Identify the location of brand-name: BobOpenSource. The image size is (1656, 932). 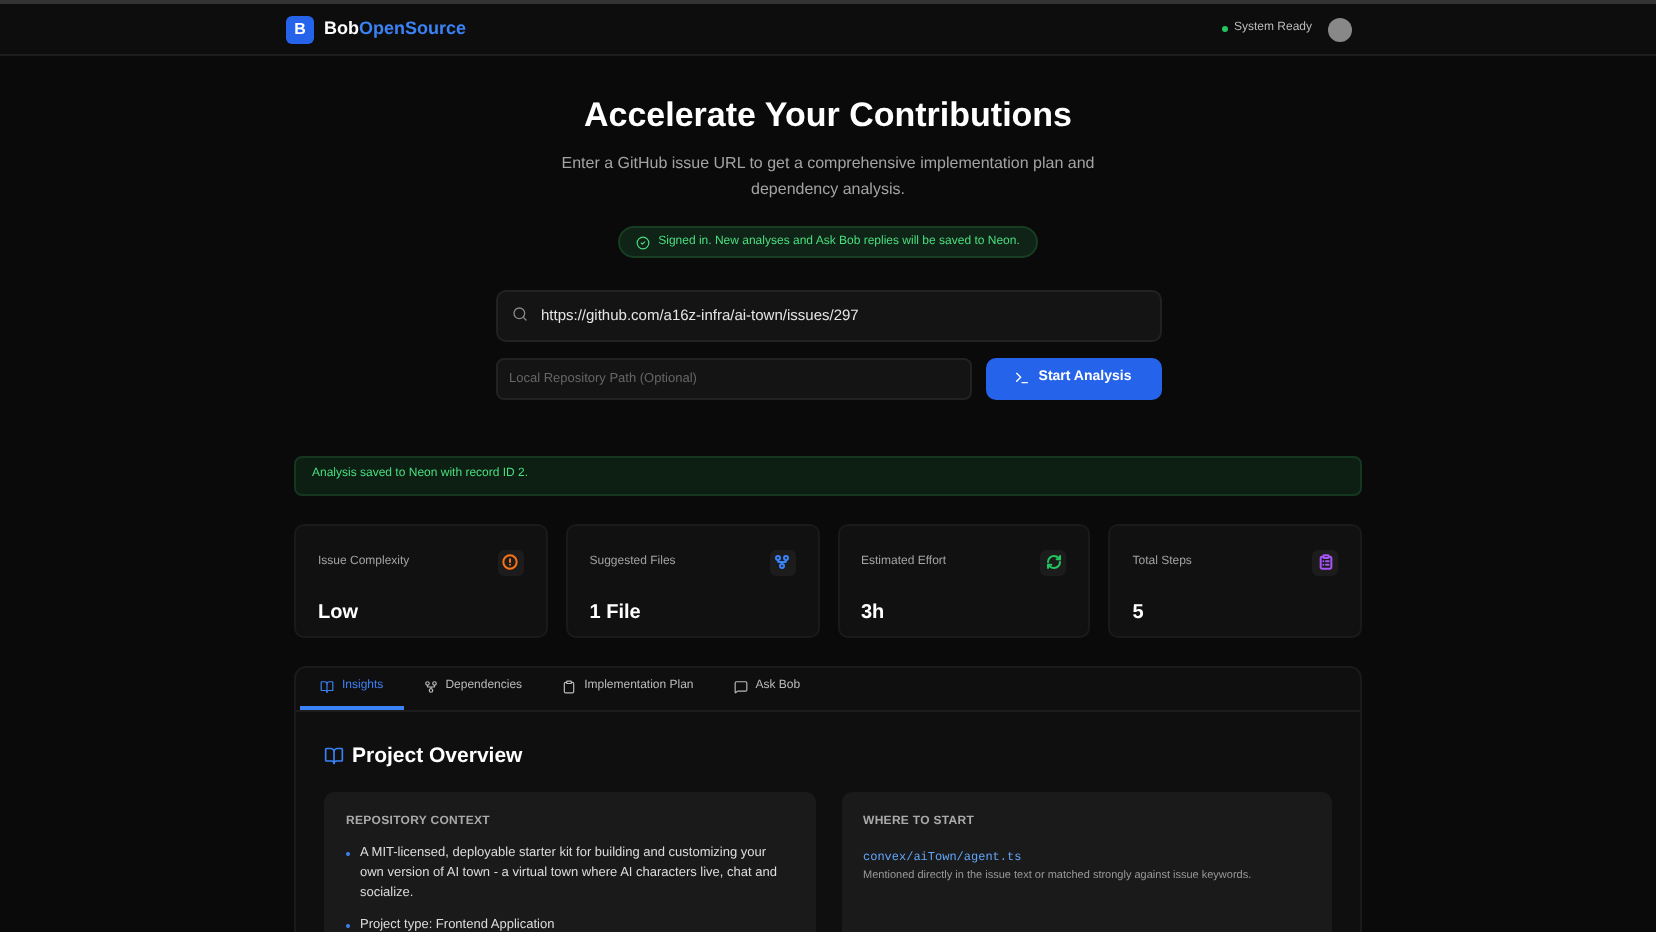
(395, 28).